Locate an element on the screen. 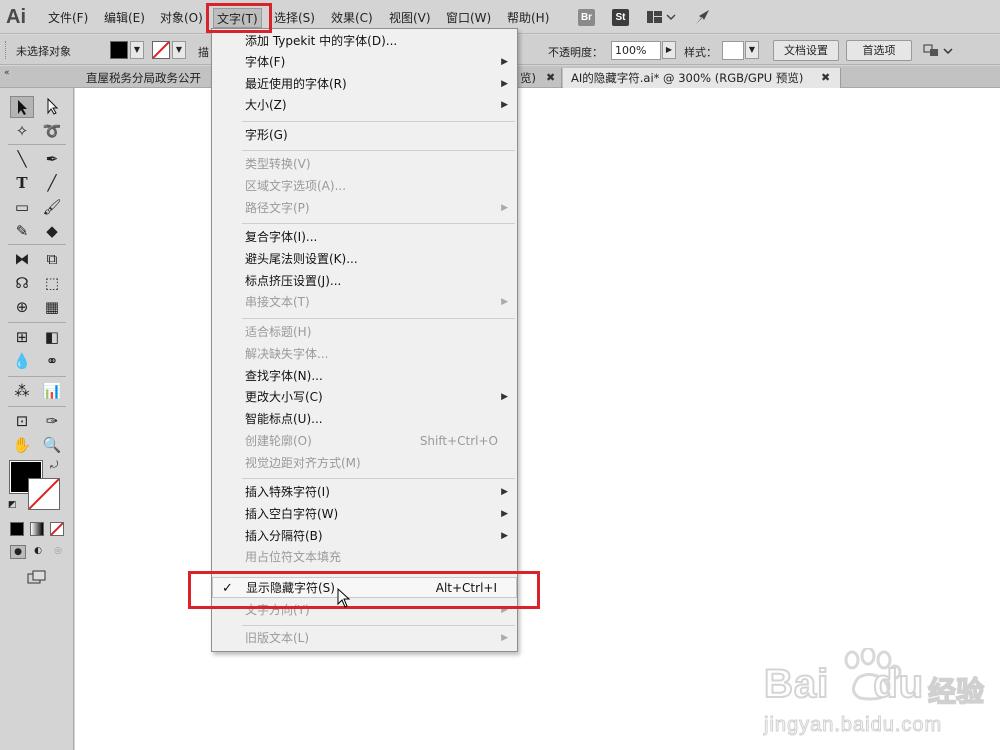 The width and height of the screenshot is (1000, 750). lasso-tool-icon: ➰ is located at coordinates (52, 131).